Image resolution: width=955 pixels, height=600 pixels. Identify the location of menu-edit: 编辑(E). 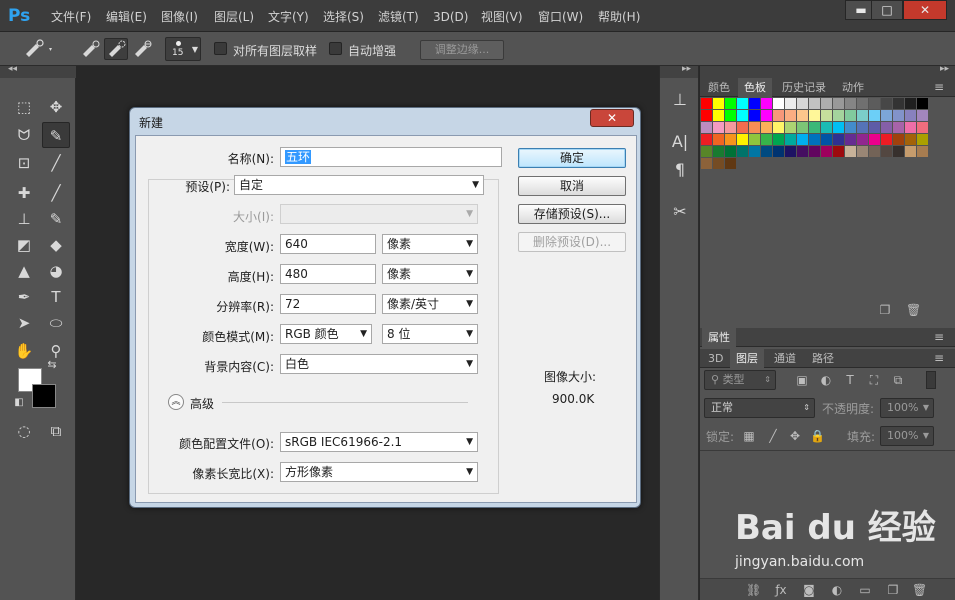
(126, 17).